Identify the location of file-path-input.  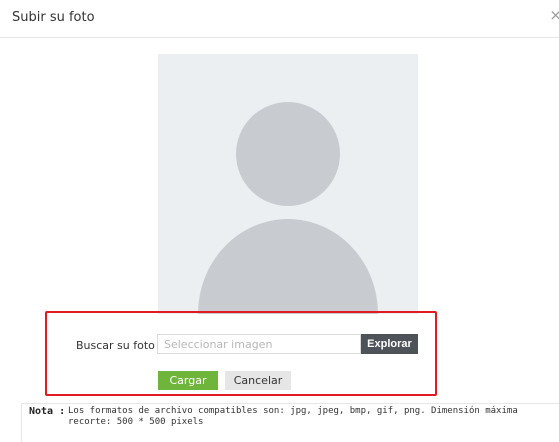
(259, 344).